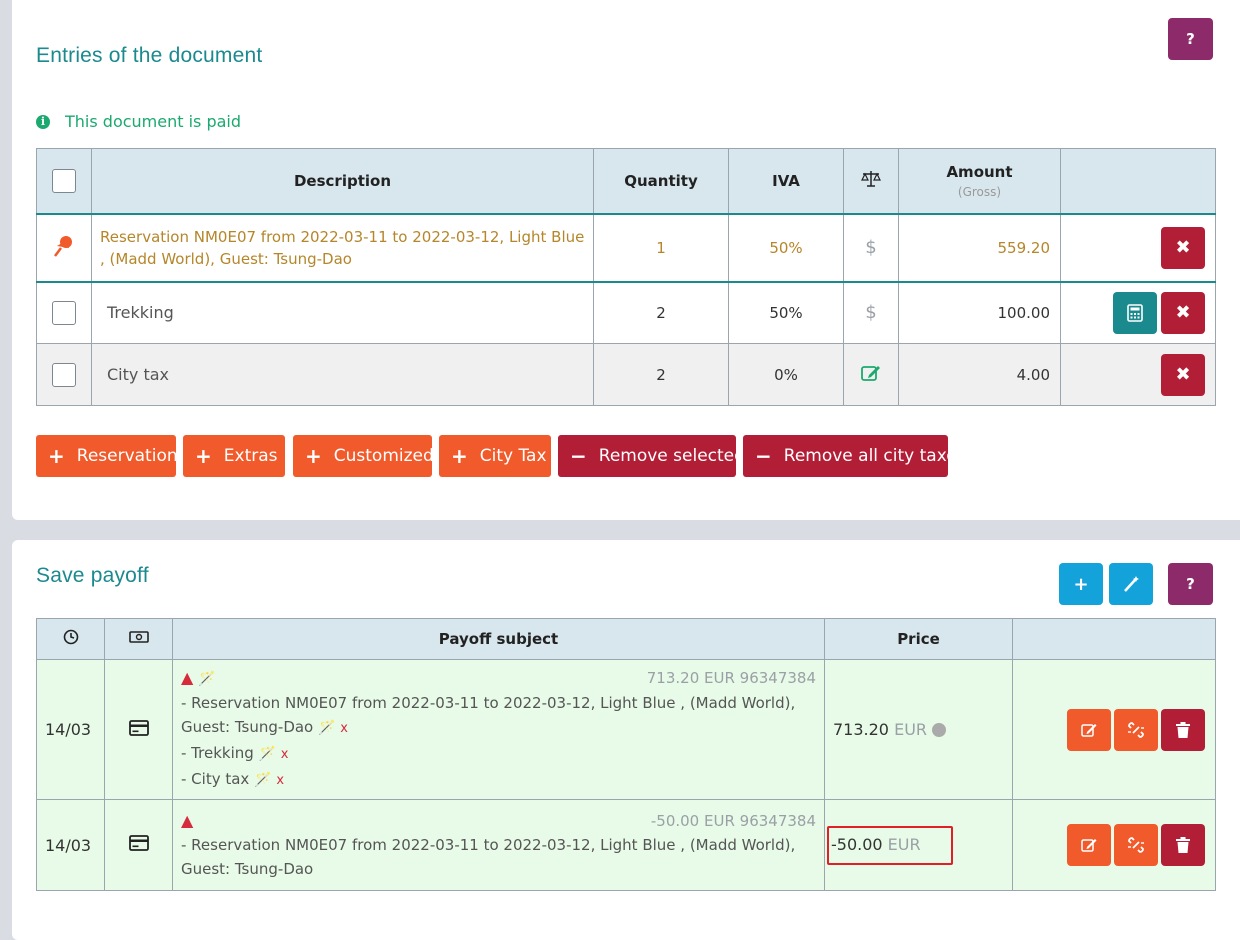 This screenshot has width=1240, height=940. I want to click on select-all-checkbox, so click(64, 180).